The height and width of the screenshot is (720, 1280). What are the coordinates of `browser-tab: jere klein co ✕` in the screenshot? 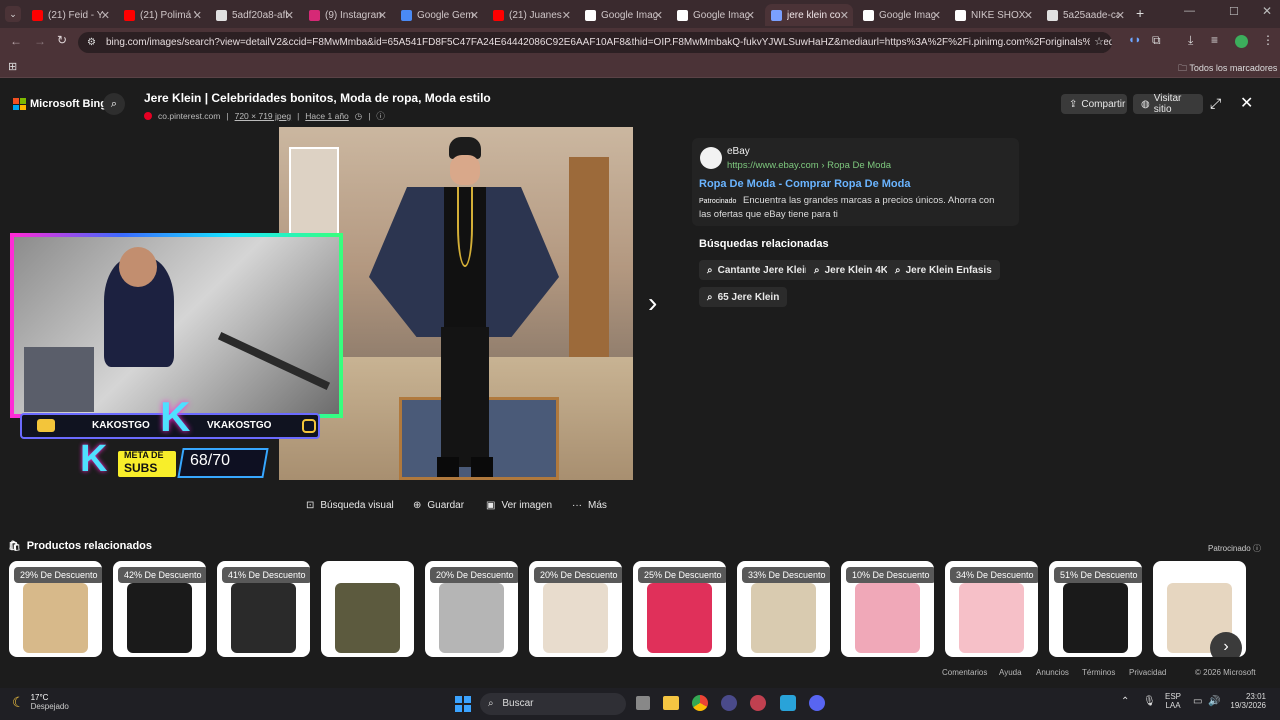 It's located at (809, 15).